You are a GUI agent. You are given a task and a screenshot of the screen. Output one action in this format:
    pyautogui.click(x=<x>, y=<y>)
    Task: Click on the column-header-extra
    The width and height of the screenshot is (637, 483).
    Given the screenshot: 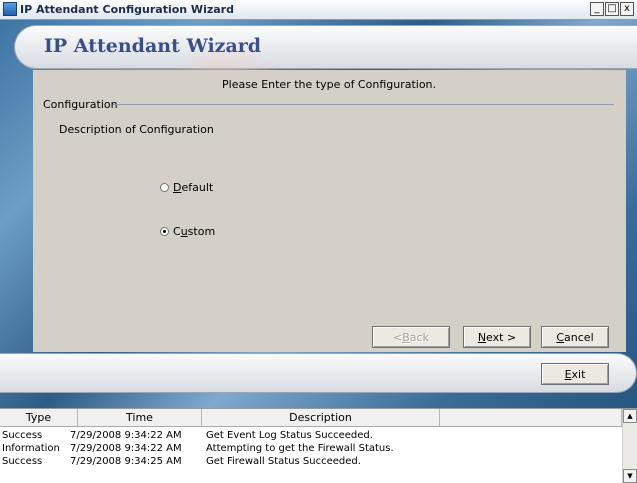 What is the action you would take?
    pyautogui.click(x=531, y=417)
    